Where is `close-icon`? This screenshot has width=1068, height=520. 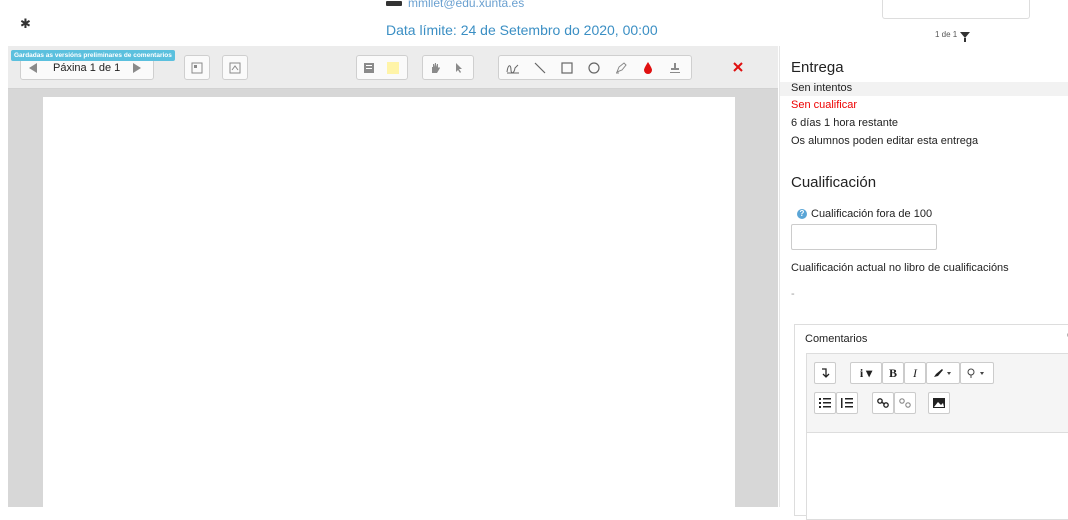 close-icon is located at coordinates (738, 66).